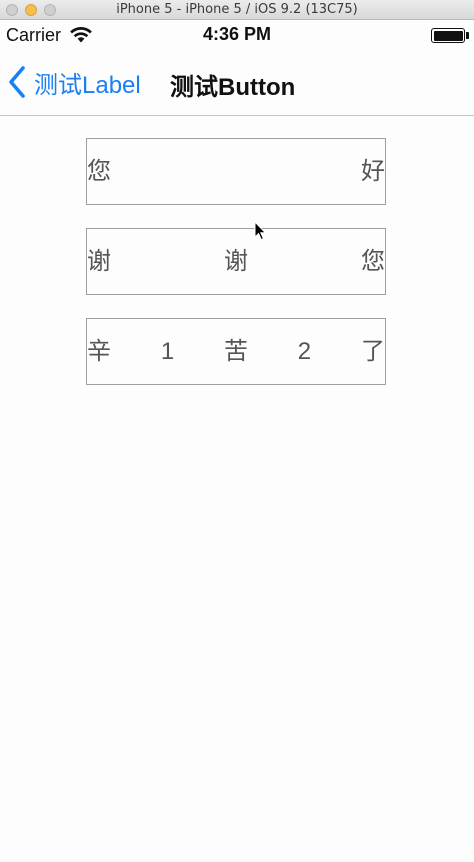  What do you see at coordinates (448, 35) in the screenshot?
I see `battery-full-icon` at bounding box center [448, 35].